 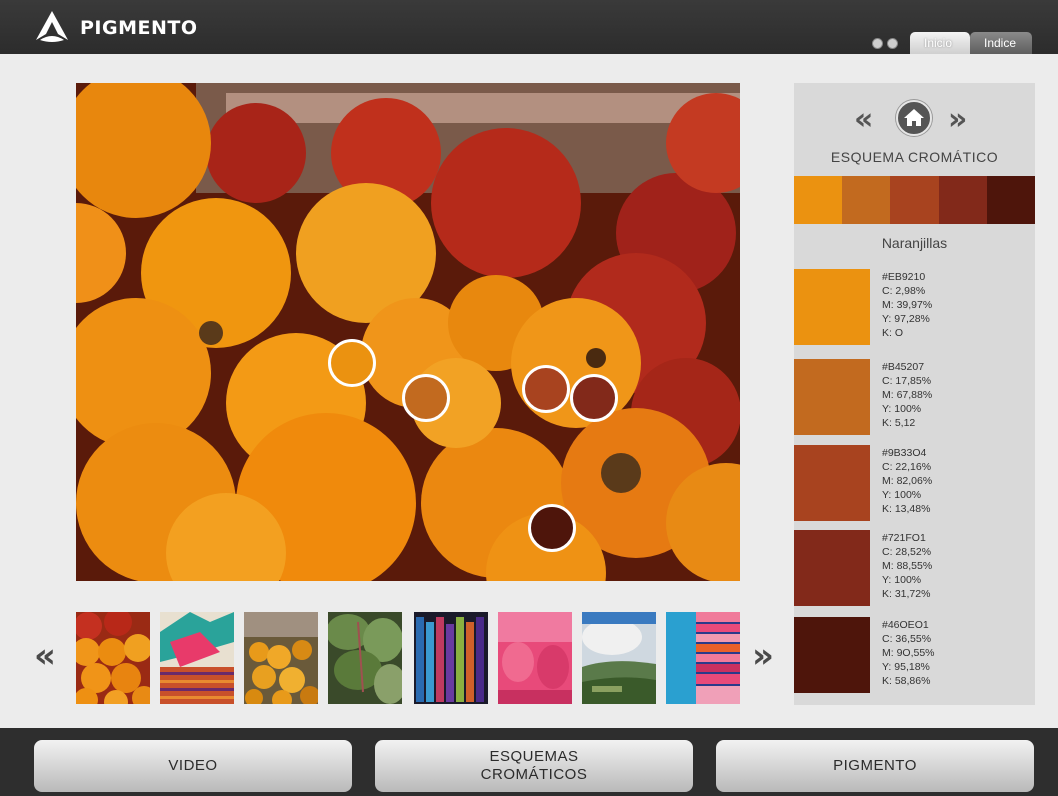 What do you see at coordinates (906, 667) in the screenshot?
I see `color-y: Y: 95,18%` at bounding box center [906, 667].